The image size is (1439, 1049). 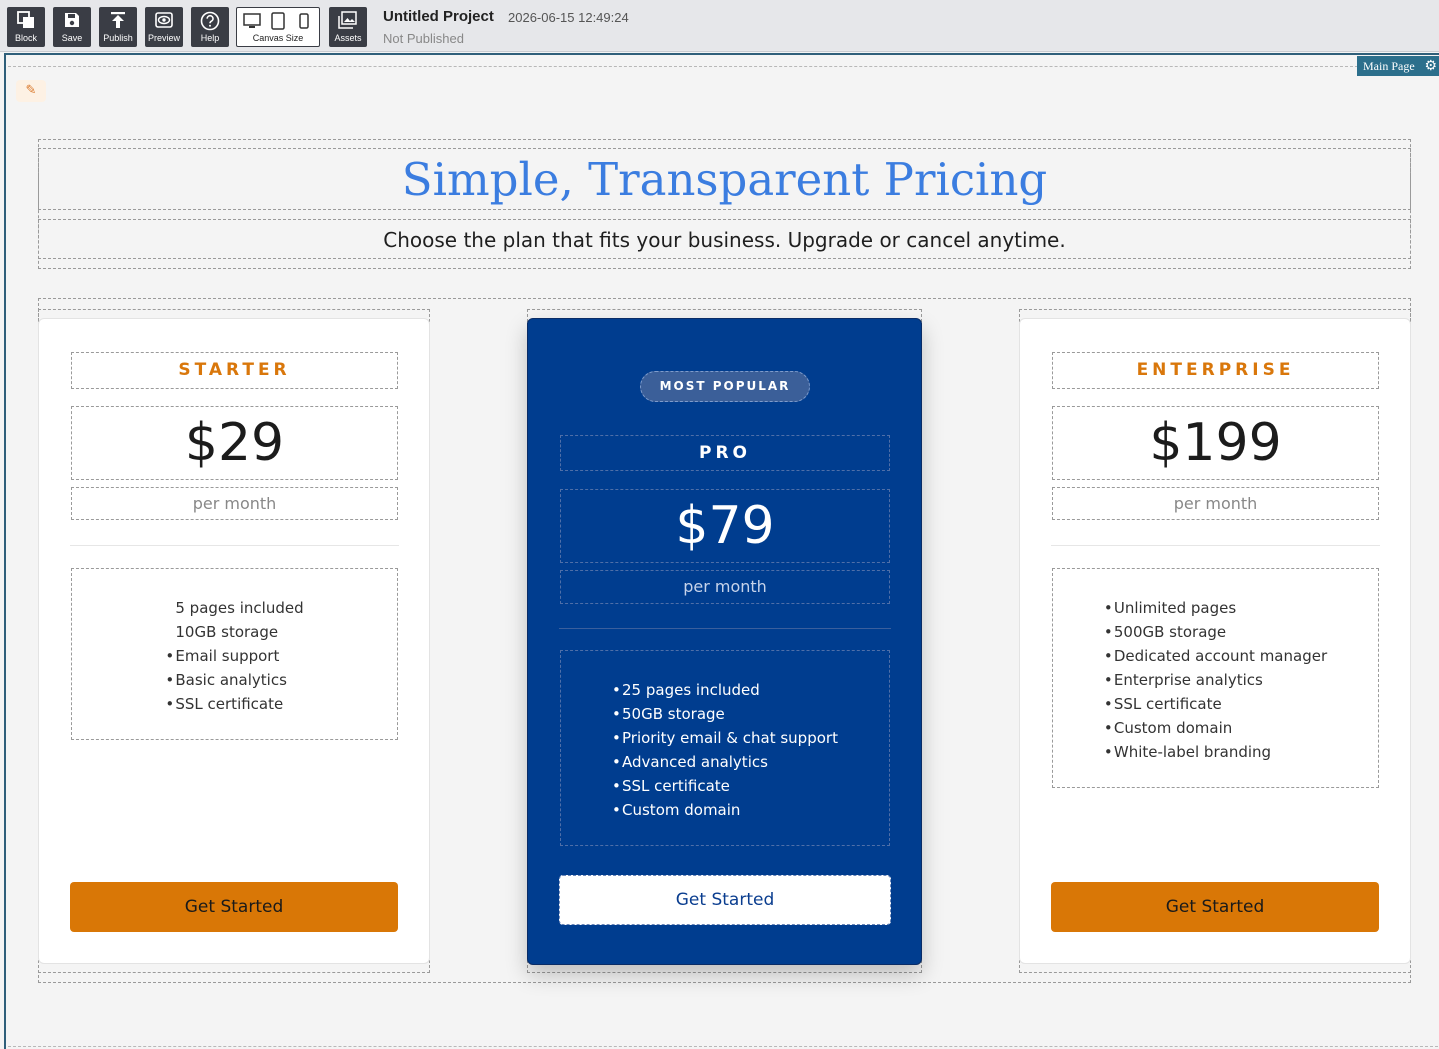 What do you see at coordinates (222, 656) in the screenshot?
I see `feature-item: •Email support` at bounding box center [222, 656].